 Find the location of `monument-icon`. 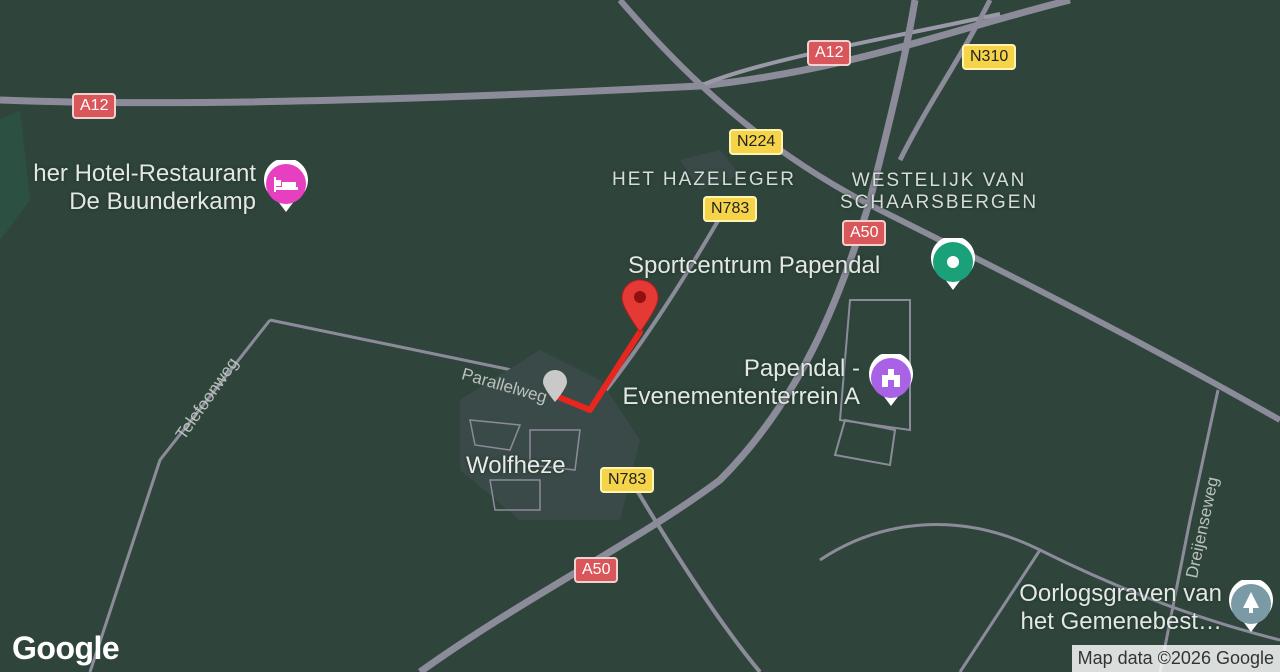

monument-icon is located at coordinates (891, 381).